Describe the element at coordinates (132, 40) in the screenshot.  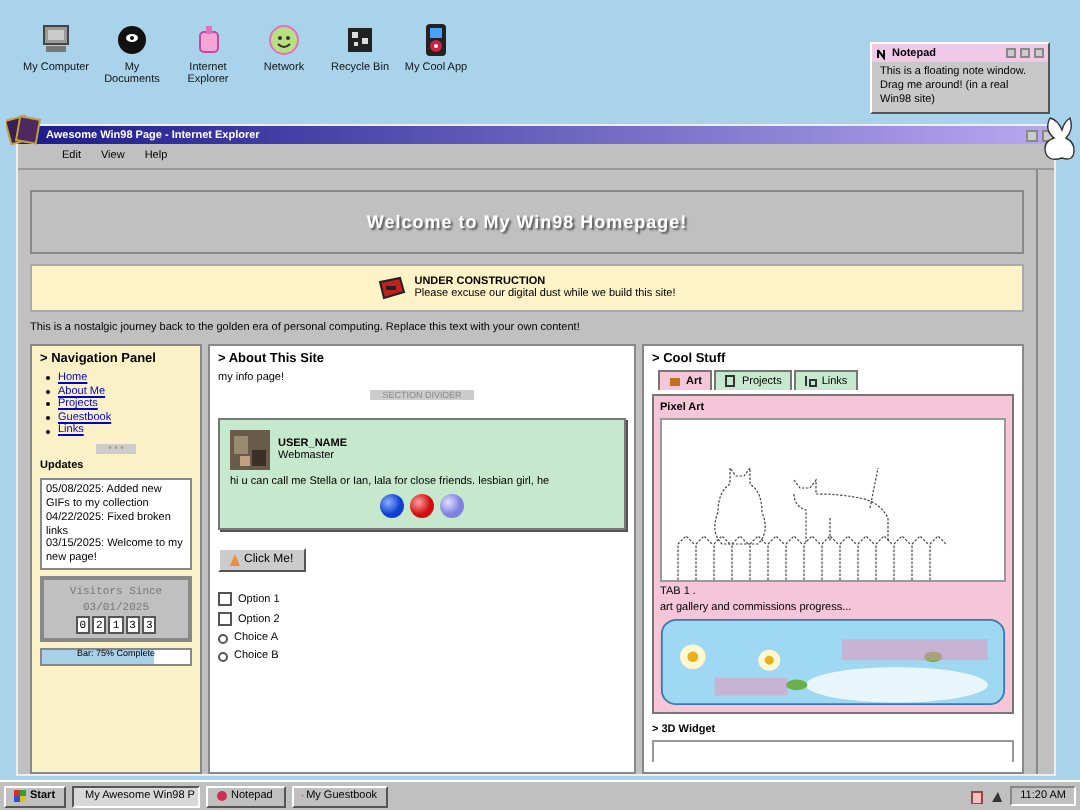
I see `creature-icon` at that location.